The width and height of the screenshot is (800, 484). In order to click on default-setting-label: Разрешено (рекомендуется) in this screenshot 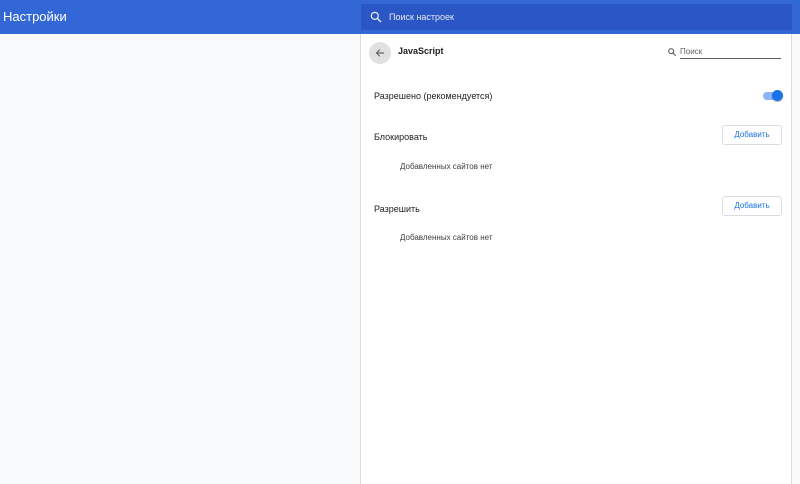, I will do `click(433, 96)`.